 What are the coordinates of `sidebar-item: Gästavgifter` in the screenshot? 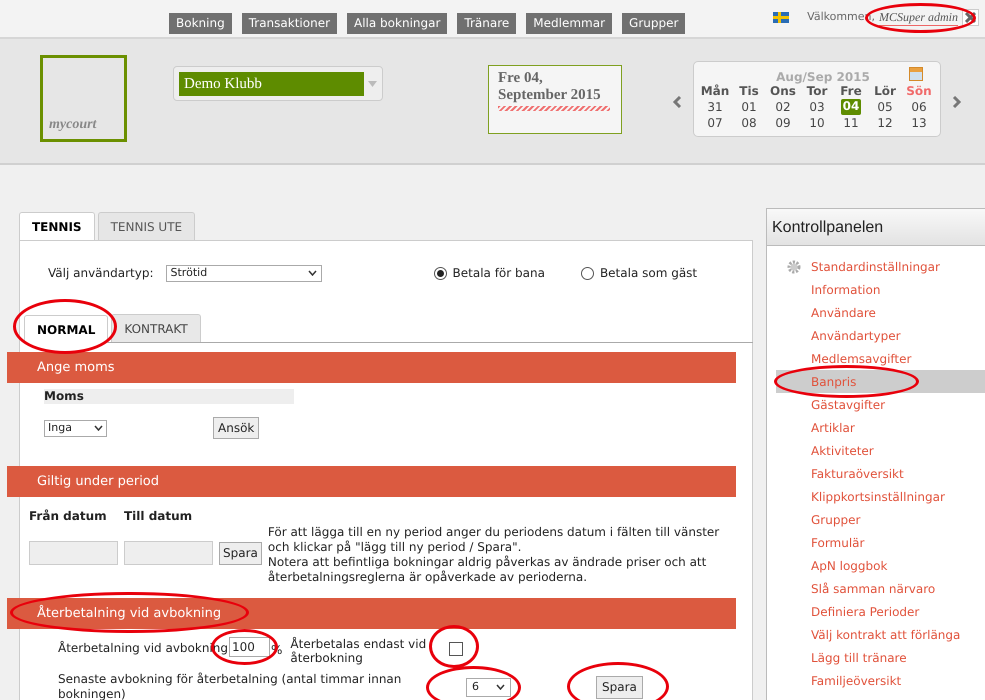 It's located at (880, 404).